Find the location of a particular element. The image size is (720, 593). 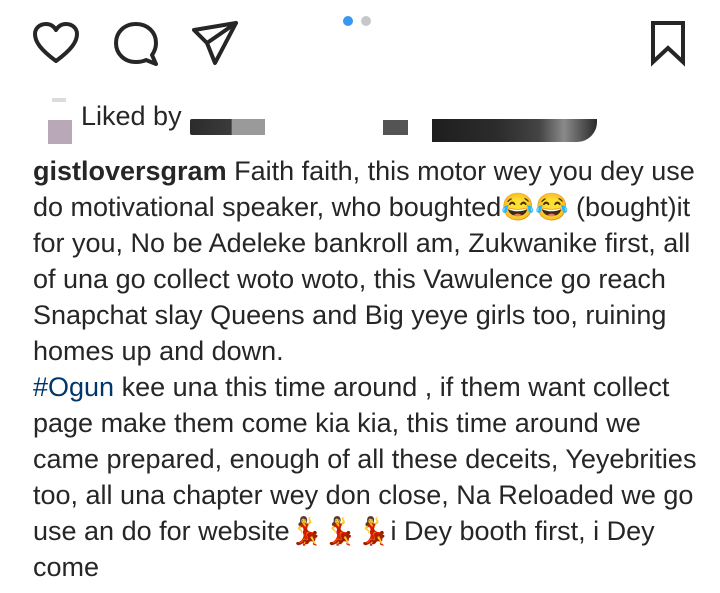

comment-button is located at coordinates (136, 43).